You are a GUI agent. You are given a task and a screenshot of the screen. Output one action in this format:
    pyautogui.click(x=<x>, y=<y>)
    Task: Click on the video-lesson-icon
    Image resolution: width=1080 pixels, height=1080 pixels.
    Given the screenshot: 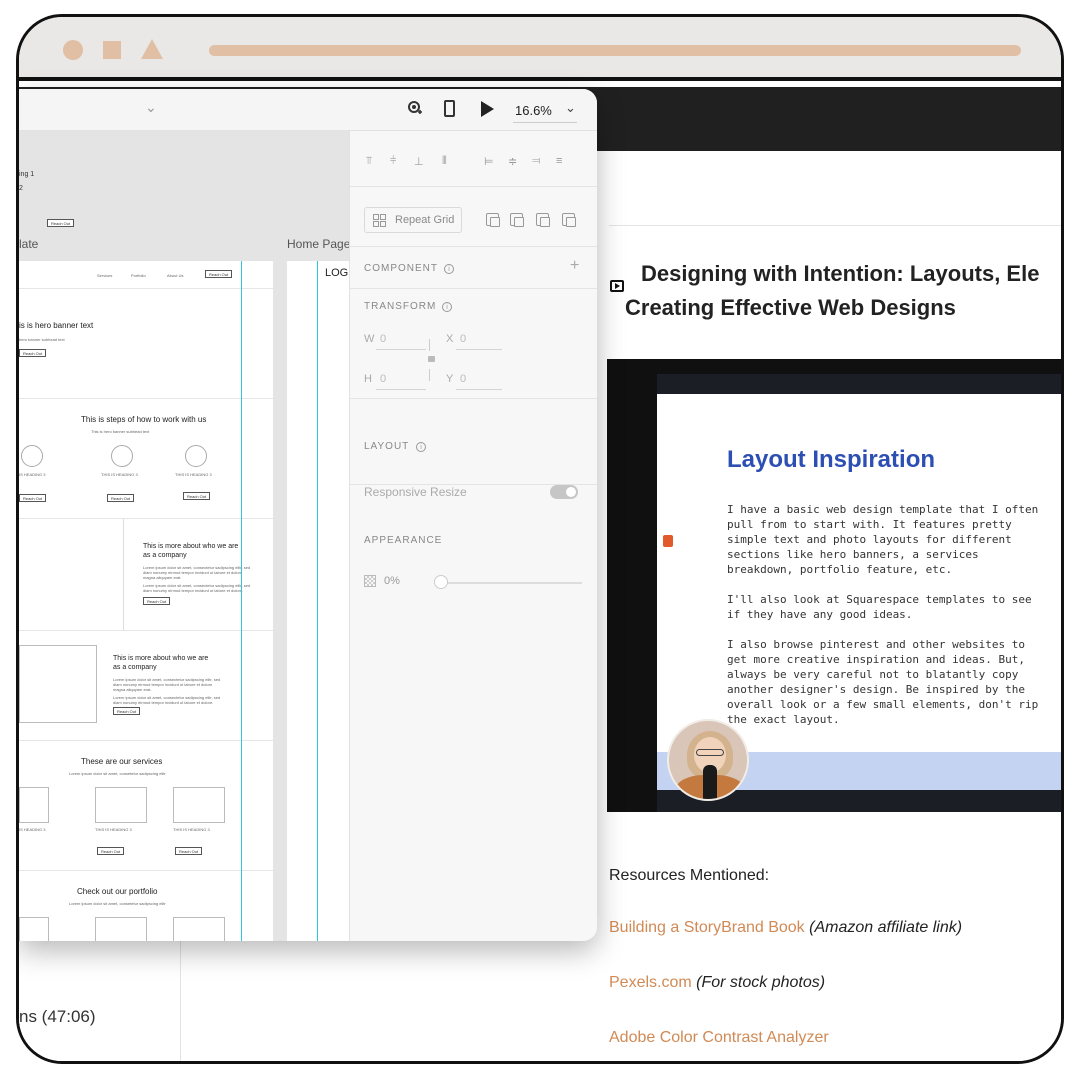 What is the action you would take?
    pyautogui.click(x=617, y=286)
    